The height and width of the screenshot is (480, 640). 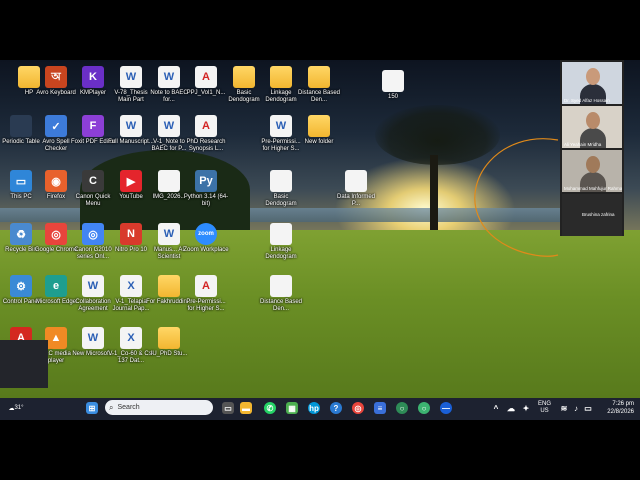 I want to click on phd-research-icon: A, so click(x=206, y=126).